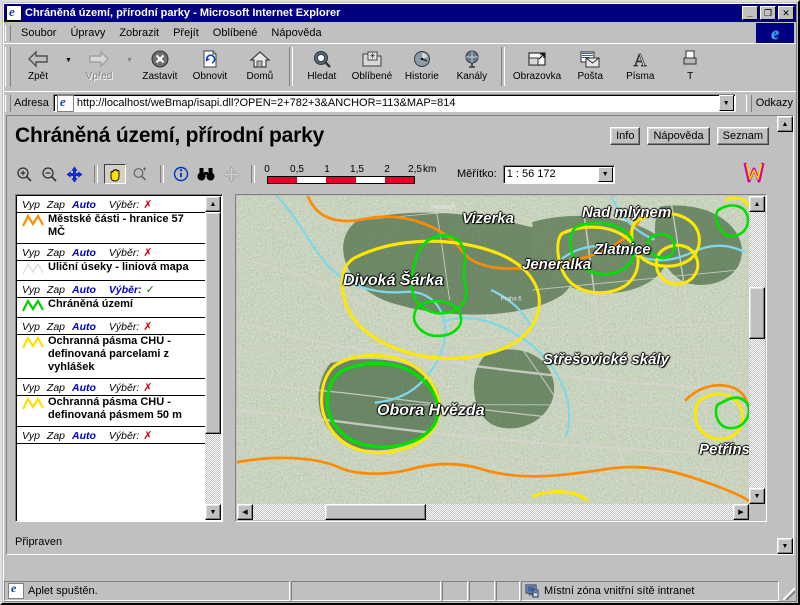 This screenshot has height=605, width=800. I want to click on hand-pan-icon, so click(115, 174).